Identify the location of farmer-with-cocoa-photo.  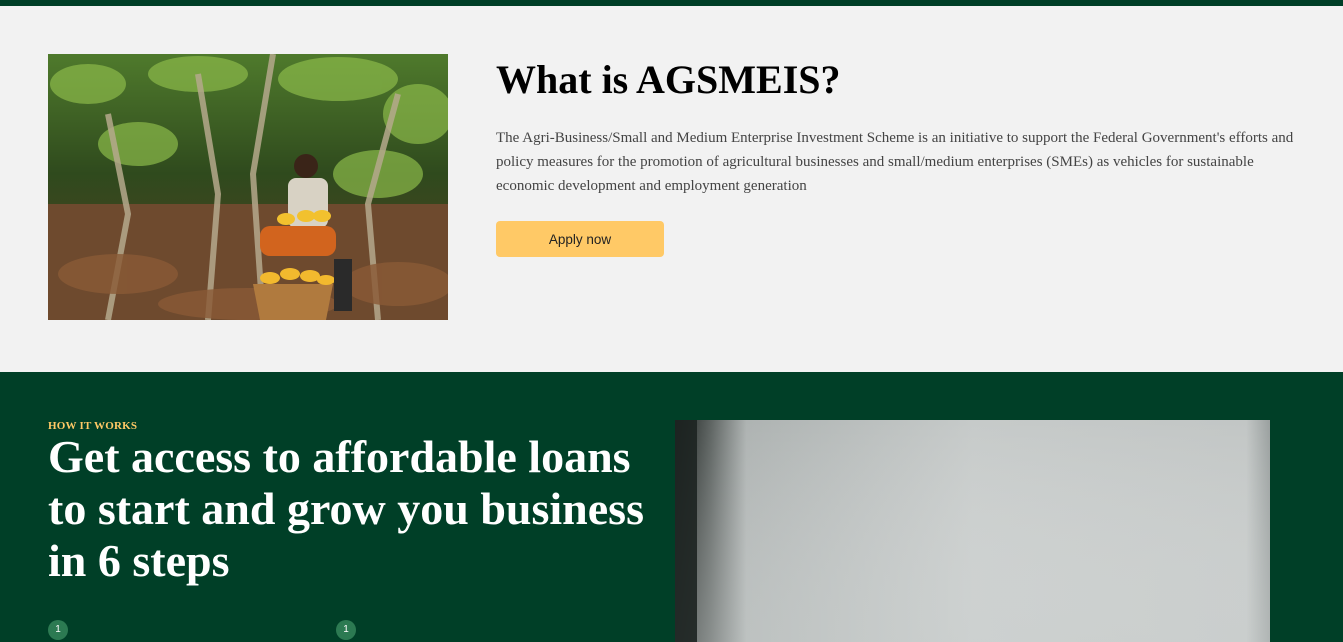
(248, 187).